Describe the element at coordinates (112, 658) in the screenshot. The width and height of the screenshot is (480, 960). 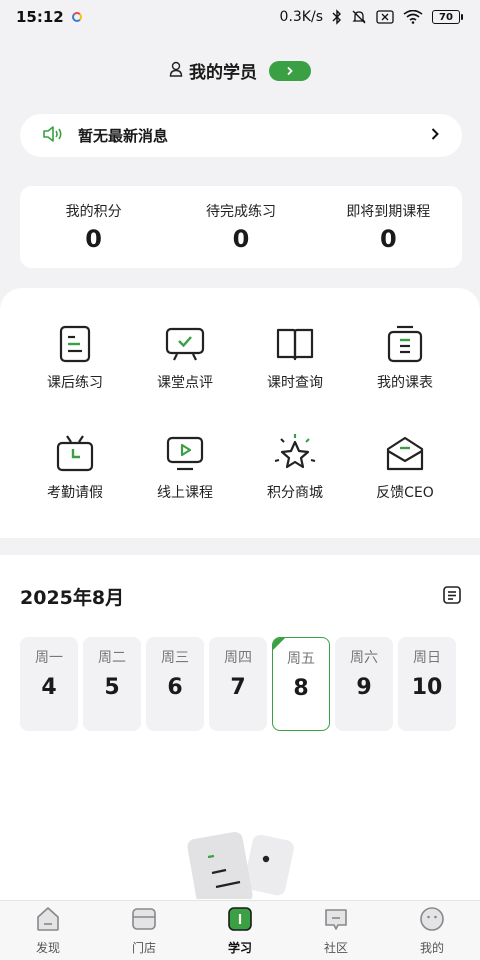
I see `day-name: 周二` at that location.